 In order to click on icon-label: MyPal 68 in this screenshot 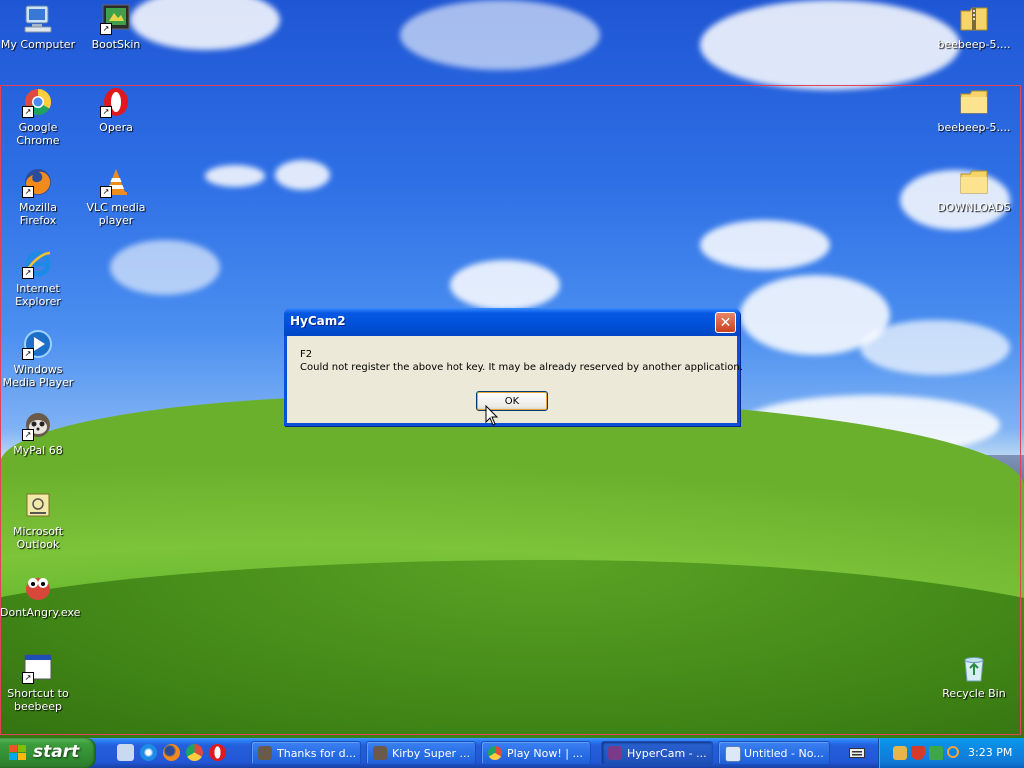, I will do `click(38, 450)`.